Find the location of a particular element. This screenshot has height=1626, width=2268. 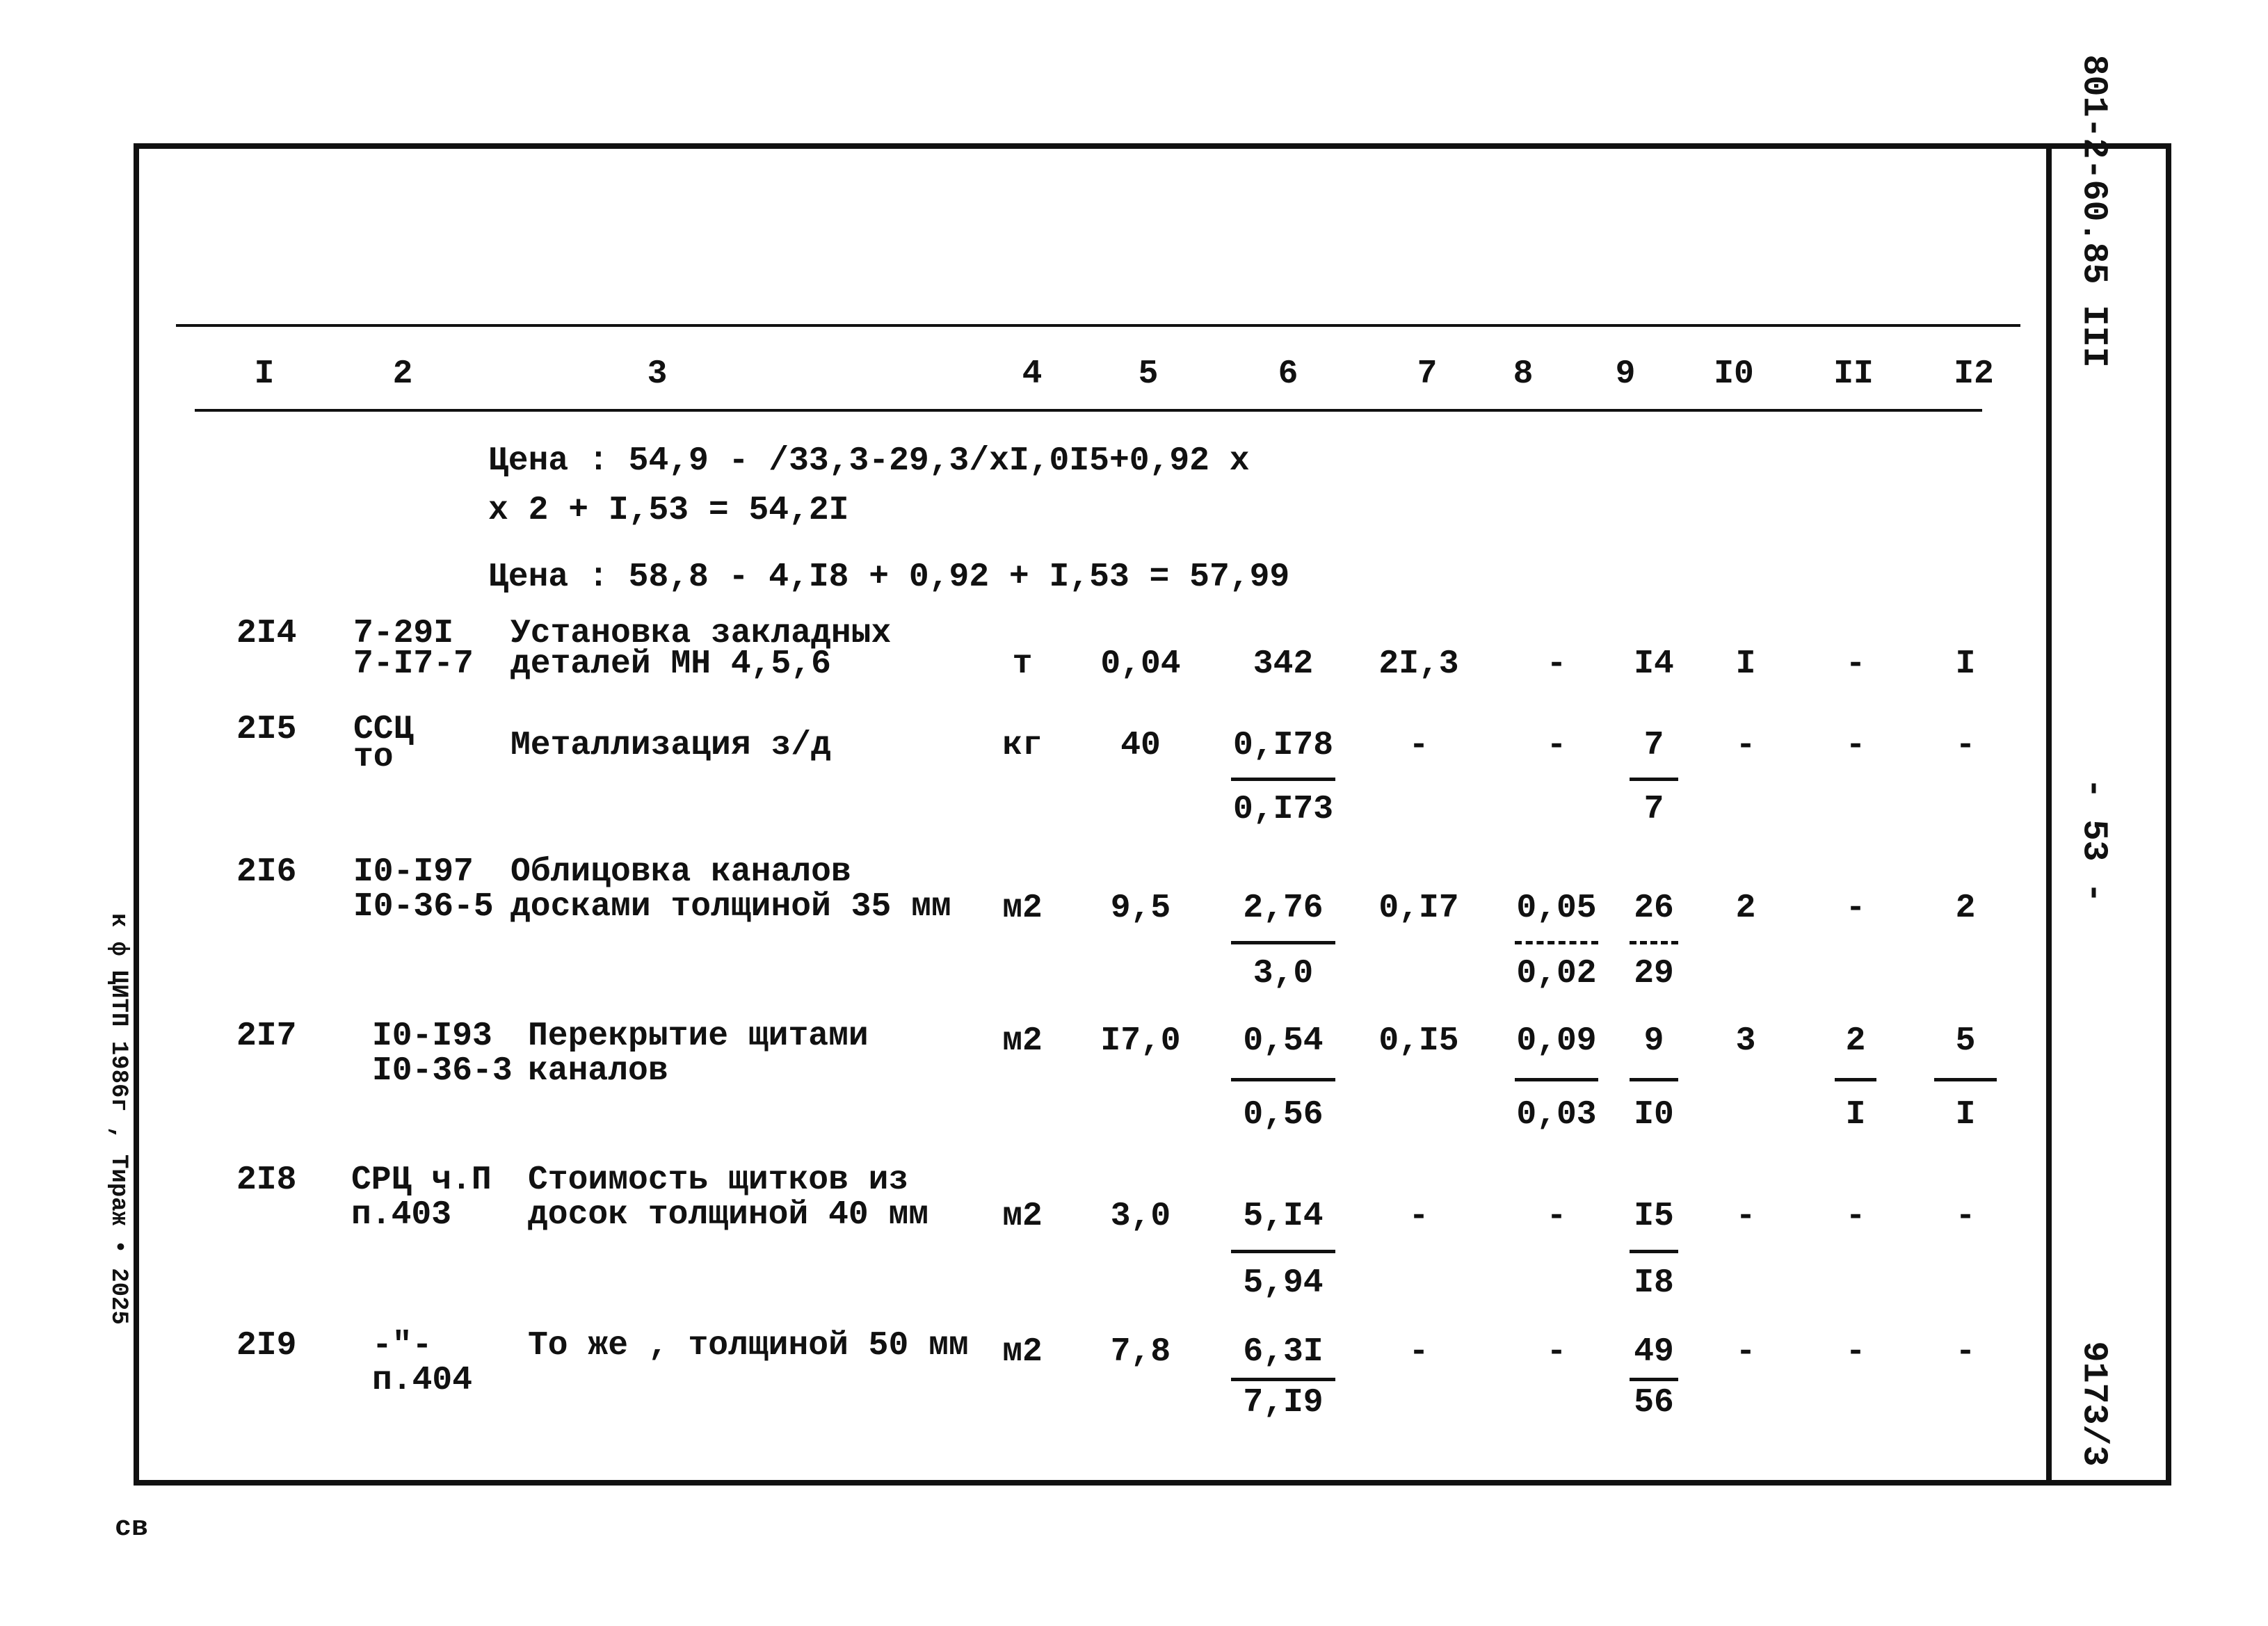

row-number: 2I7 is located at coordinates (266, 1036).